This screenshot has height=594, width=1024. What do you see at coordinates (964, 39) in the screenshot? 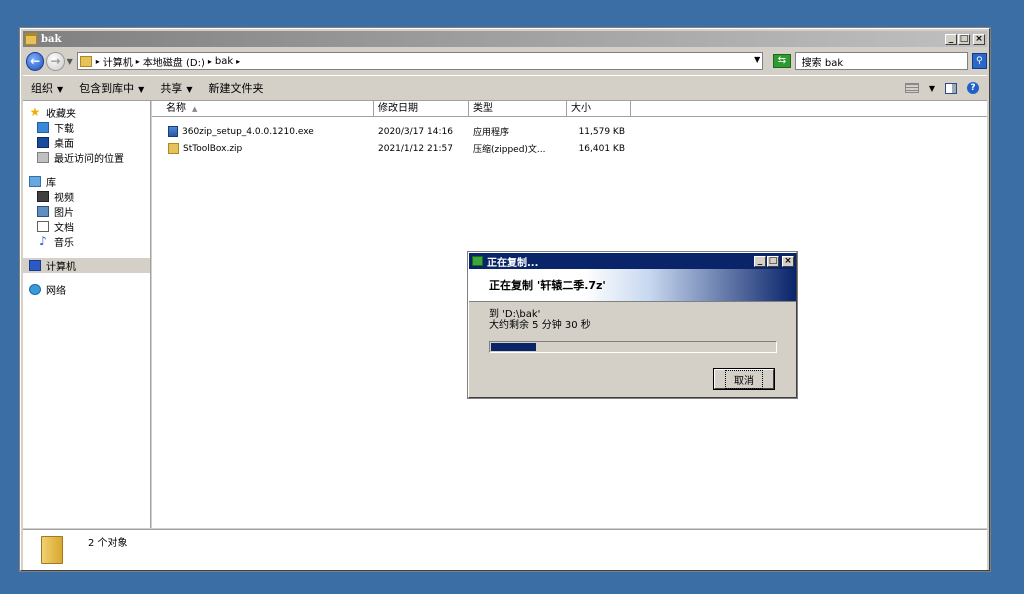
I see `maximize-button: □` at bounding box center [964, 39].